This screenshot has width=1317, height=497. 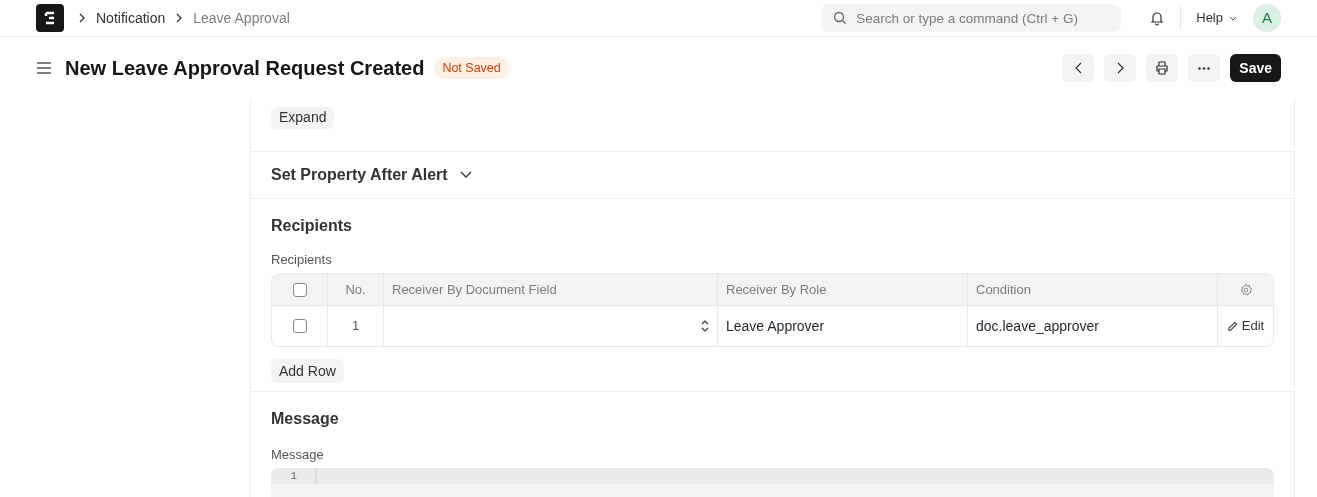 What do you see at coordinates (1245, 289) in the screenshot?
I see `settings-icon` at bounding box center [1245, 289].